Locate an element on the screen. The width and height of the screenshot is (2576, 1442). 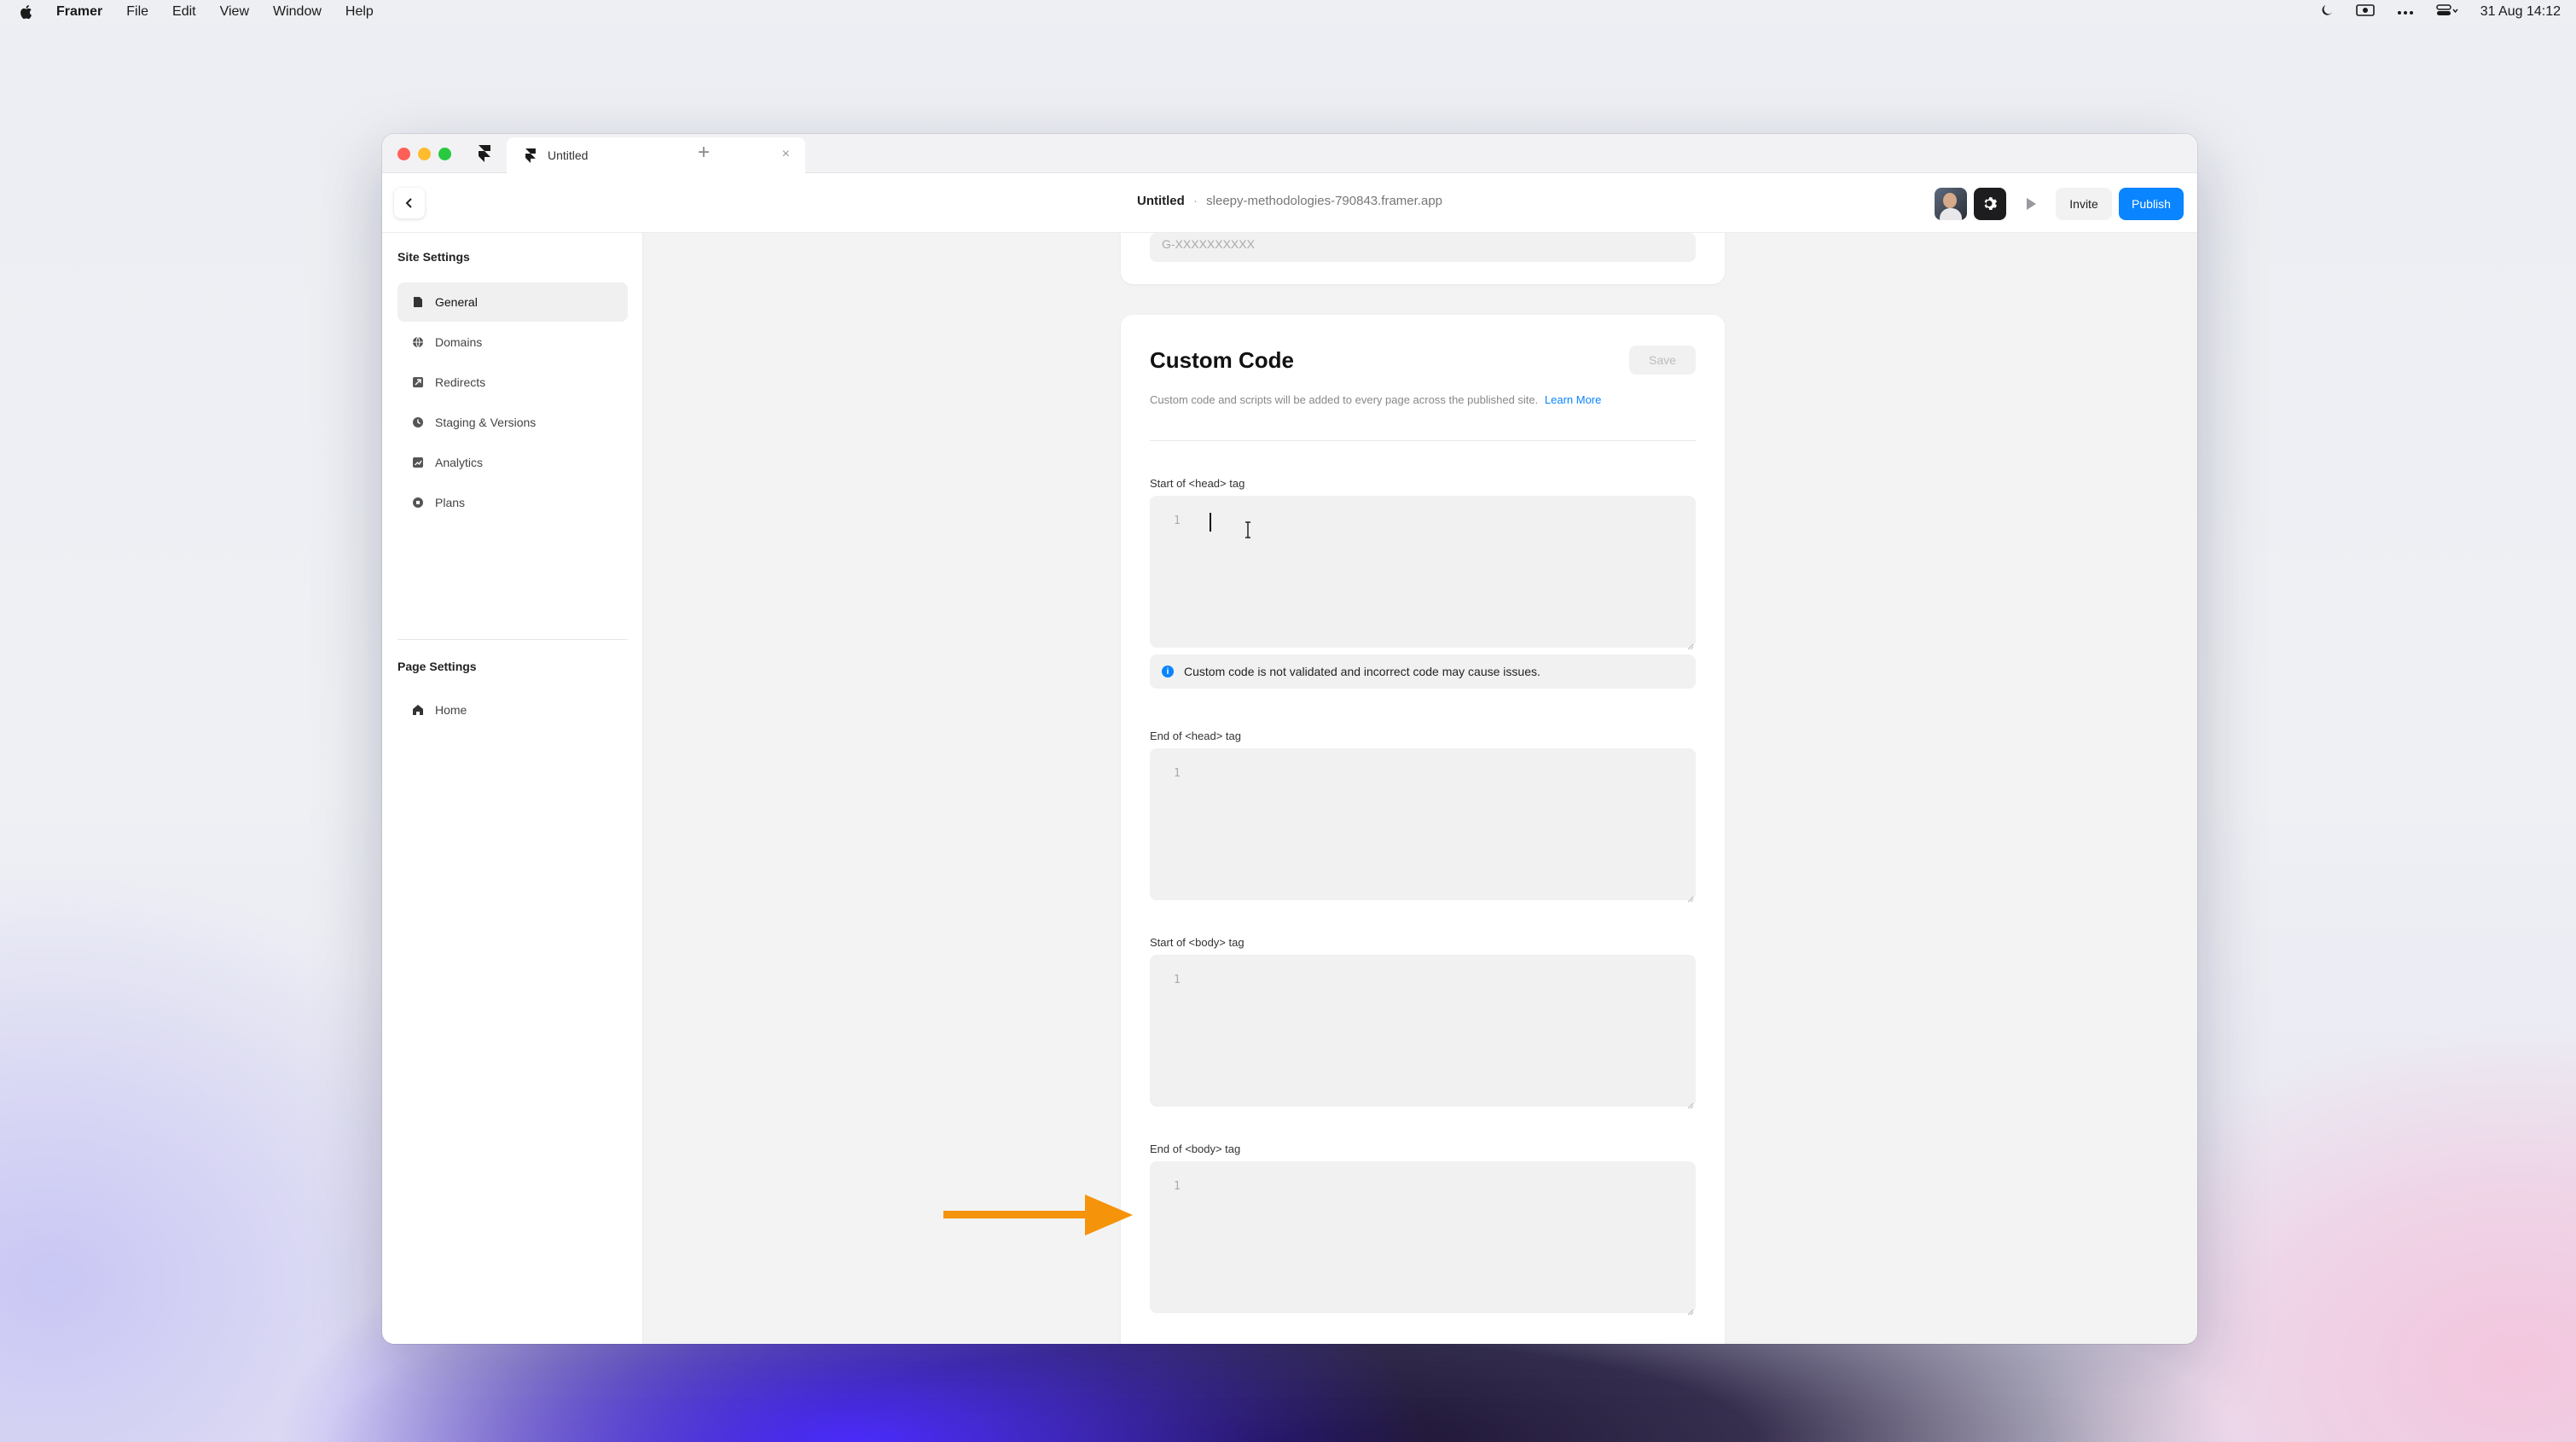
redirect-icon is located at coordinates (418, 382).